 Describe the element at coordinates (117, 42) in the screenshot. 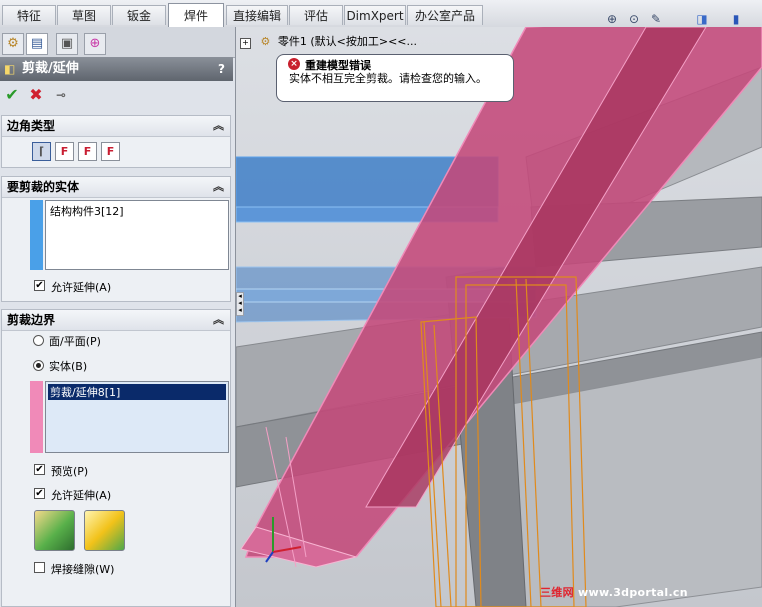

I see `panel-tabs: ⚙ ▤ ▣ ⊕` at that location.